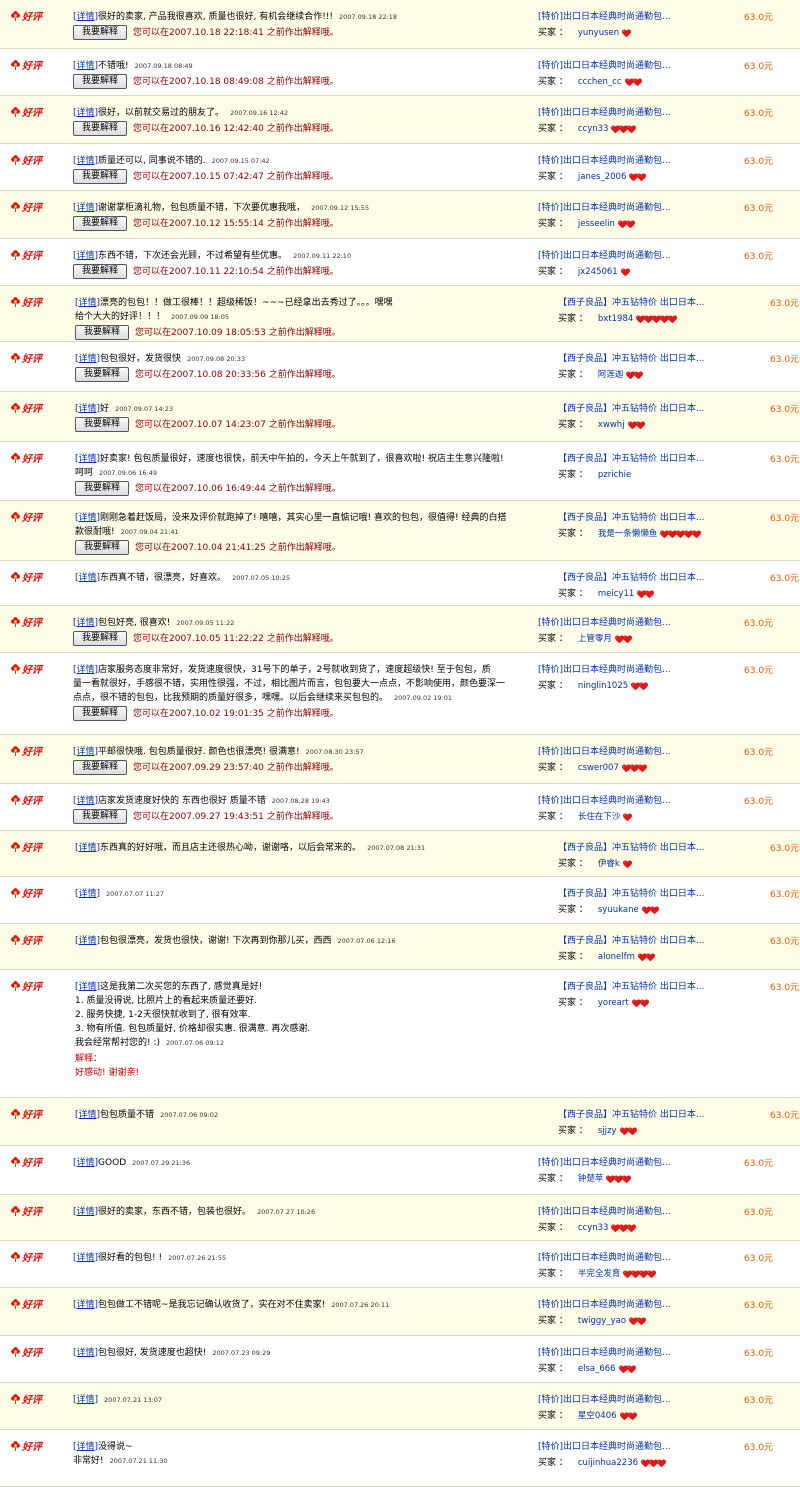 The width and height of the screenshot is (800, 1487). What do you see at coordinates (616, 594) in the screenshot?
I see `buyer-name: meicy11` at bounding box center [616, 594].